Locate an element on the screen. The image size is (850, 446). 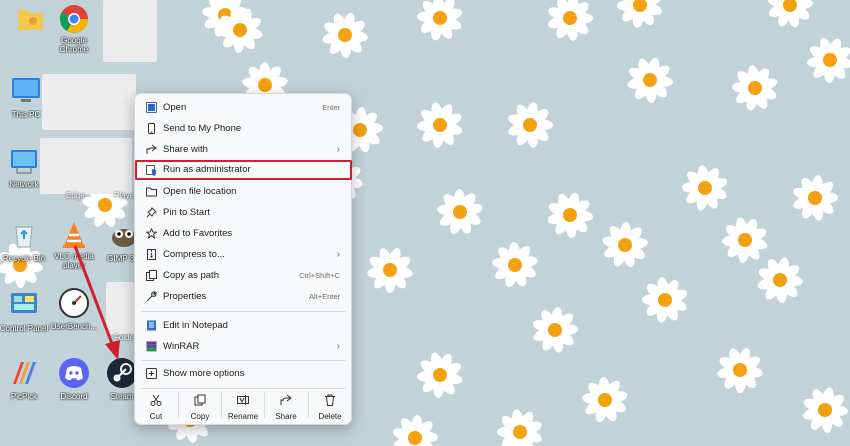
shield-icon is located at coordinates (151, 170).